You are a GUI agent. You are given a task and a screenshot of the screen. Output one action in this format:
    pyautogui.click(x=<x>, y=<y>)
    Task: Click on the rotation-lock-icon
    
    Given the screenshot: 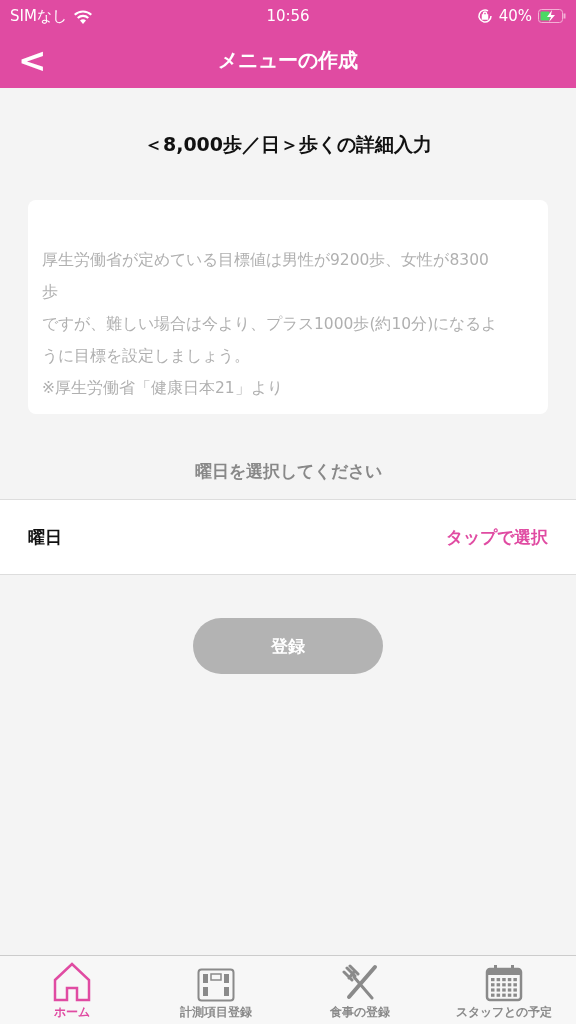 What is the action you would take?
    pyautogui.click(x=484, y=16)
    